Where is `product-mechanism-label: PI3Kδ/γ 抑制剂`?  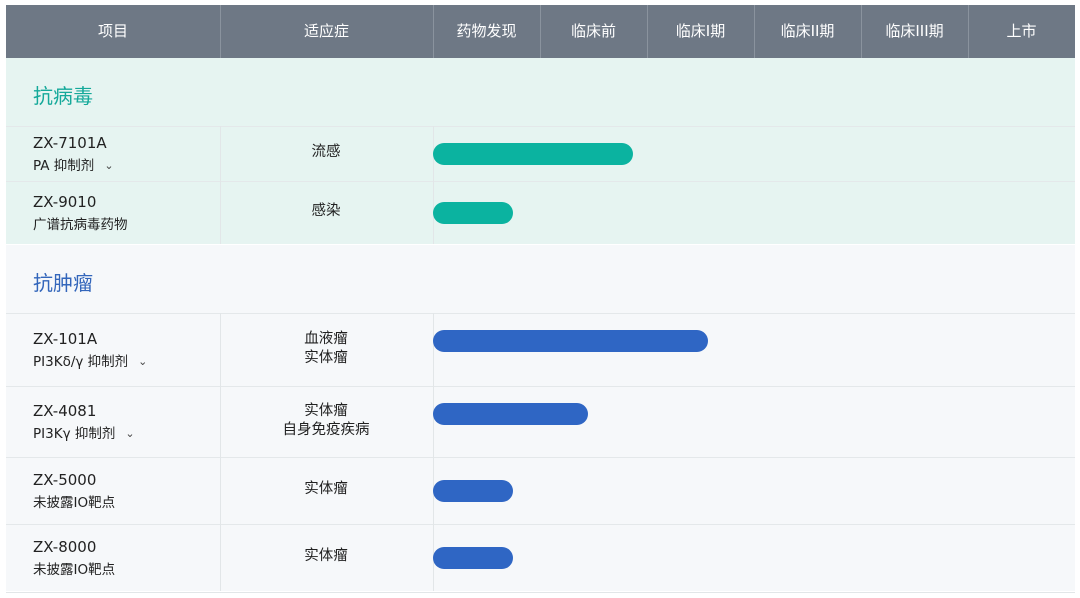
product-mechanism-label: PI3Kδ/γ 抑制剂 is located at coordinates (81, 361).